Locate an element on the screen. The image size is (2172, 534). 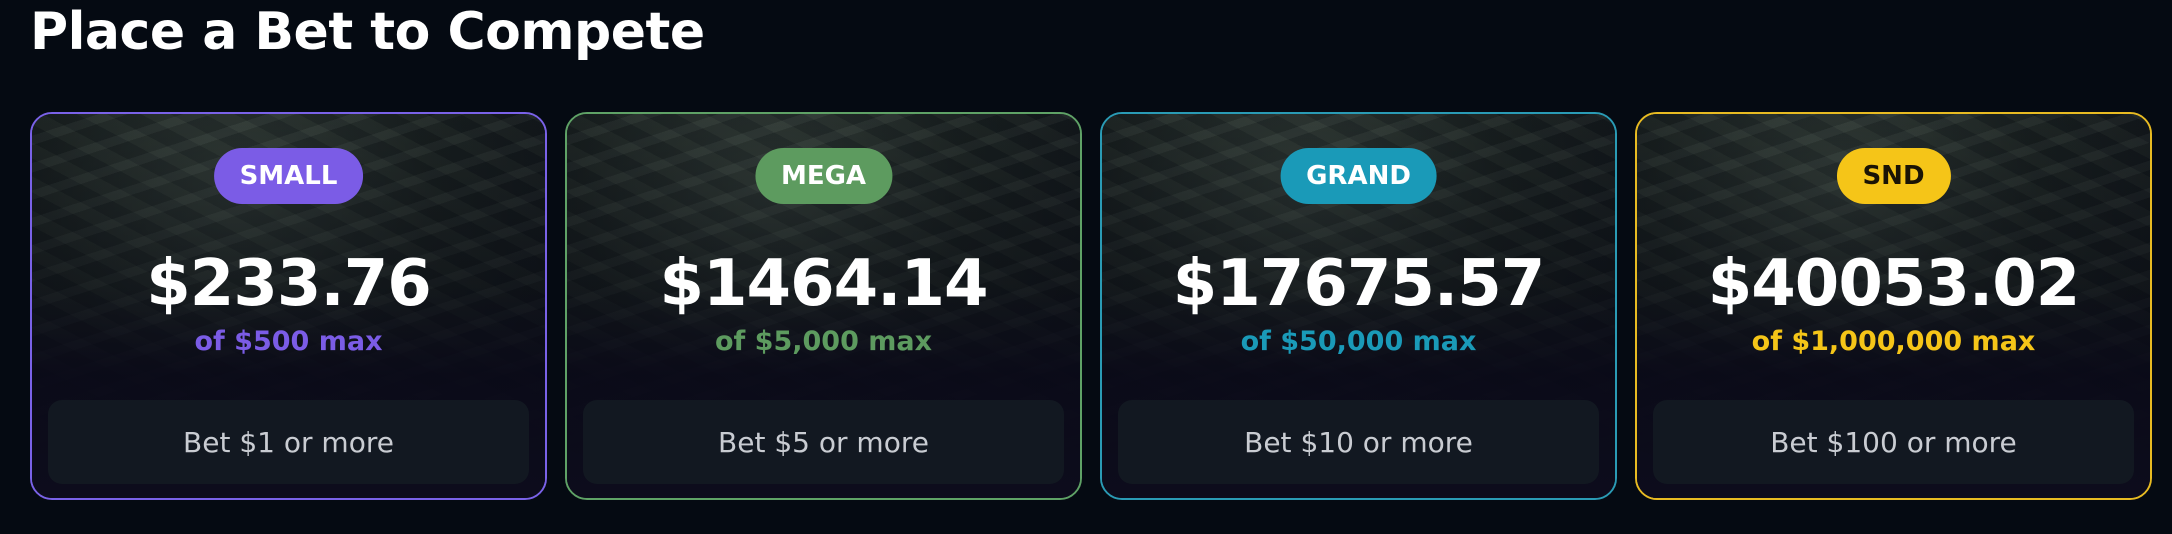
page-title: Place a Bet to Compete is located at coordinates (367, 32).